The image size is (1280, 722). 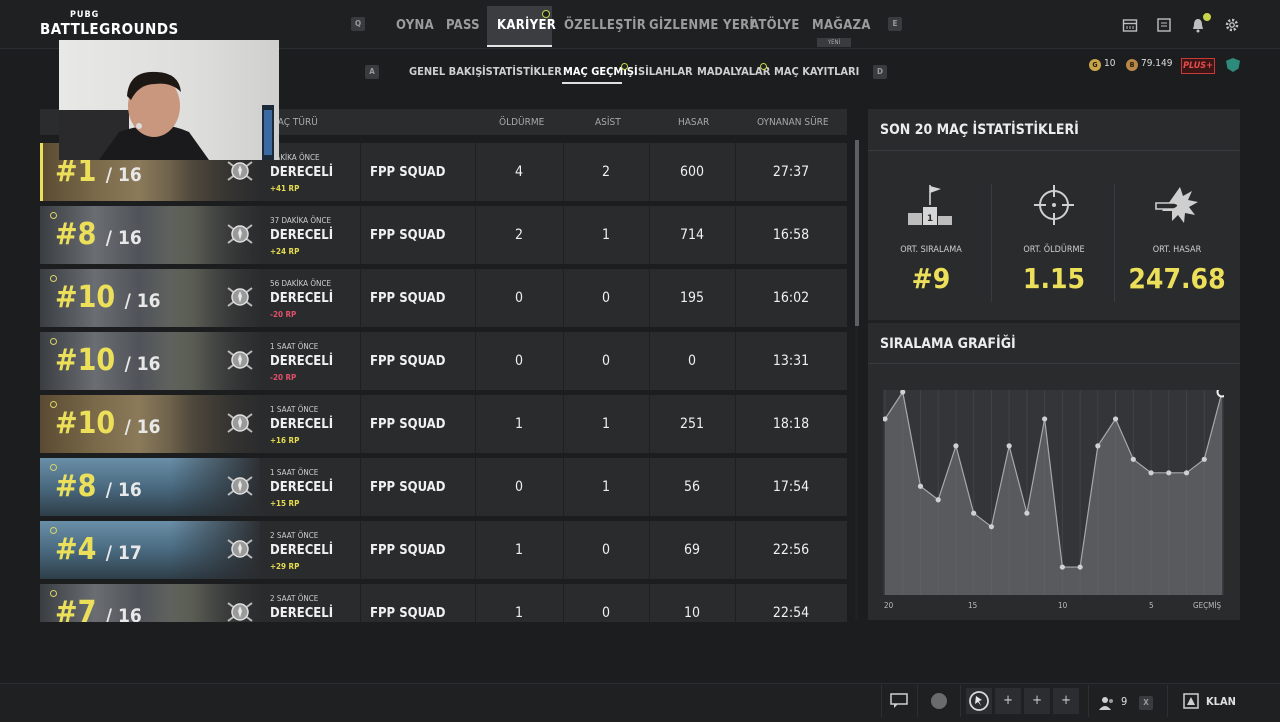 I want to click on kills-cell: 1, so click(x=518, y=613).